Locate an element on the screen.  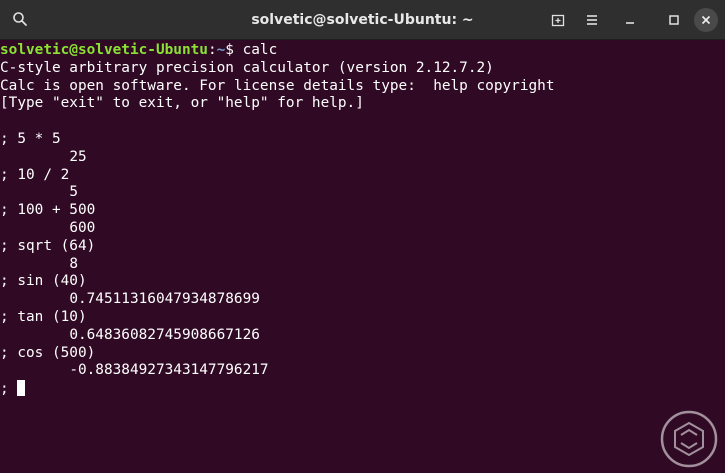
session-line: 25 is located at coordinates (43, 156).